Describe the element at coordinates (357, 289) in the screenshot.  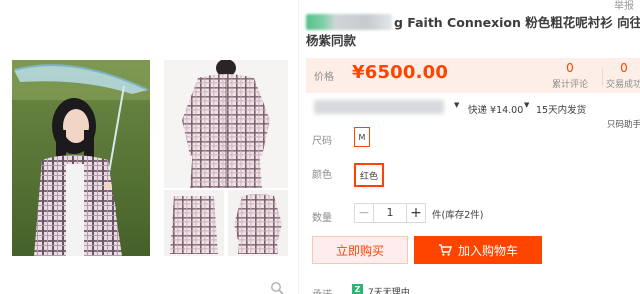
I see `return-policy-icon: Z` at that location.